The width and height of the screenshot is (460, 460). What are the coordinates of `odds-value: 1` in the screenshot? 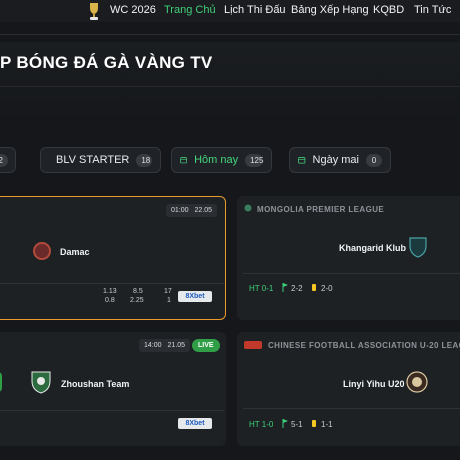 It's located at (169, 300).